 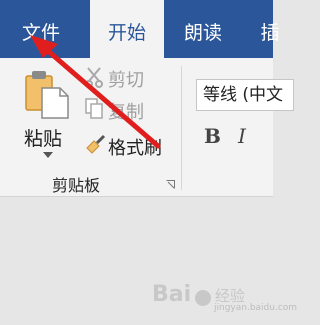 I want to click on scissors-icon, so click(x=94, y=77).